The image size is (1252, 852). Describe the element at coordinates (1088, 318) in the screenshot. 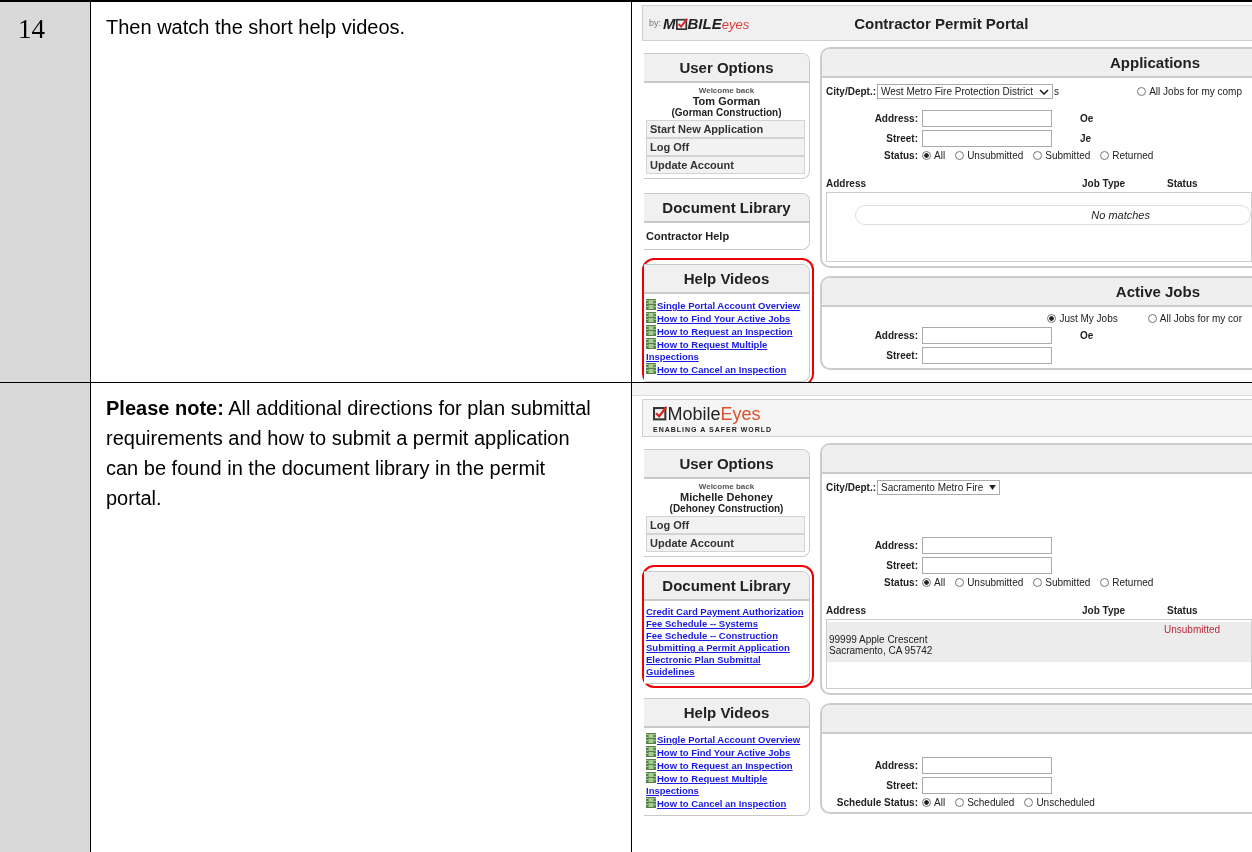

I see `radio-label: Just My Jobs` at that location.